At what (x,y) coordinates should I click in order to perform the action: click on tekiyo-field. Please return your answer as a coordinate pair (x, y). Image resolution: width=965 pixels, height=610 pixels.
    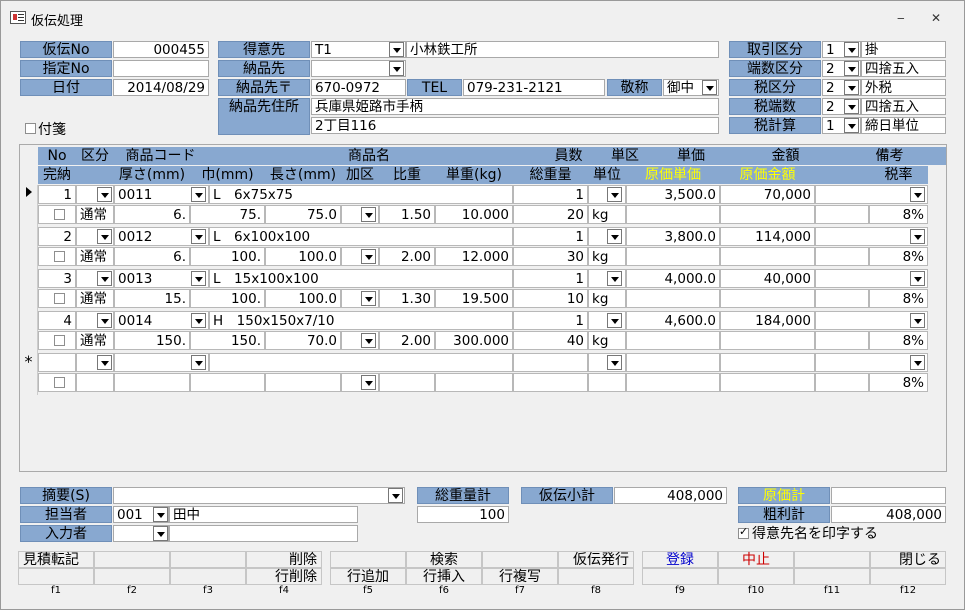
    Looking at the image, I should click on (259, 495).